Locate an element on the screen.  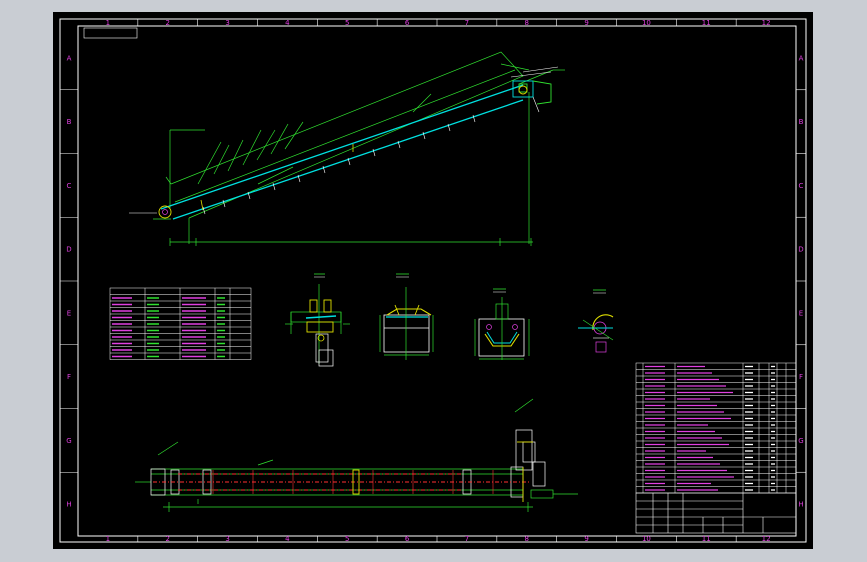
tail-detail is located at coordinates (596, 321).